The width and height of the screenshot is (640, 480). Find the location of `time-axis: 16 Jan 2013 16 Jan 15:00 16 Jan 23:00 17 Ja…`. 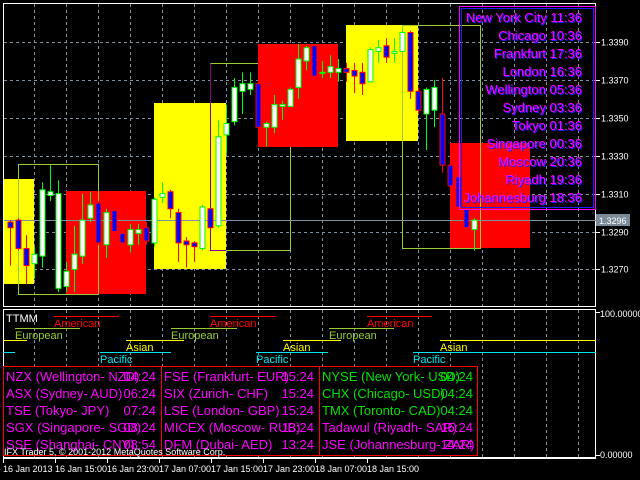

time-axis: 16 Jan 2013 16 Jan 15:00 16 Jan 23:00 17 Ja… is located at coordinates (299, 466).